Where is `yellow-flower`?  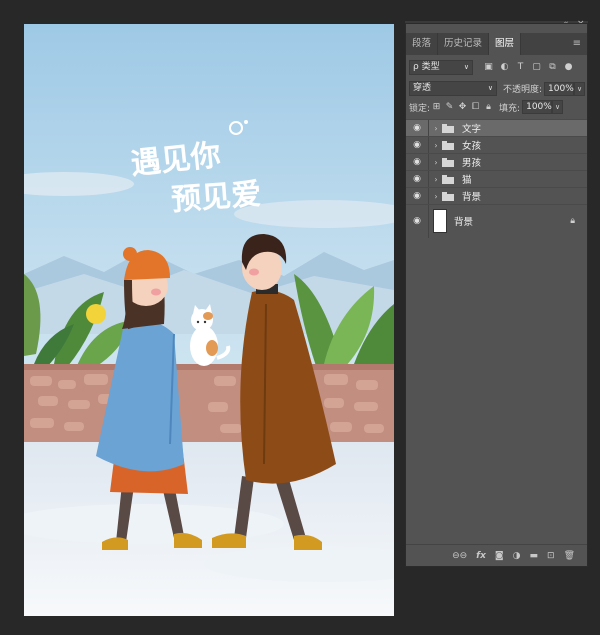
yellow-flower is located at coordinates (96, 314).